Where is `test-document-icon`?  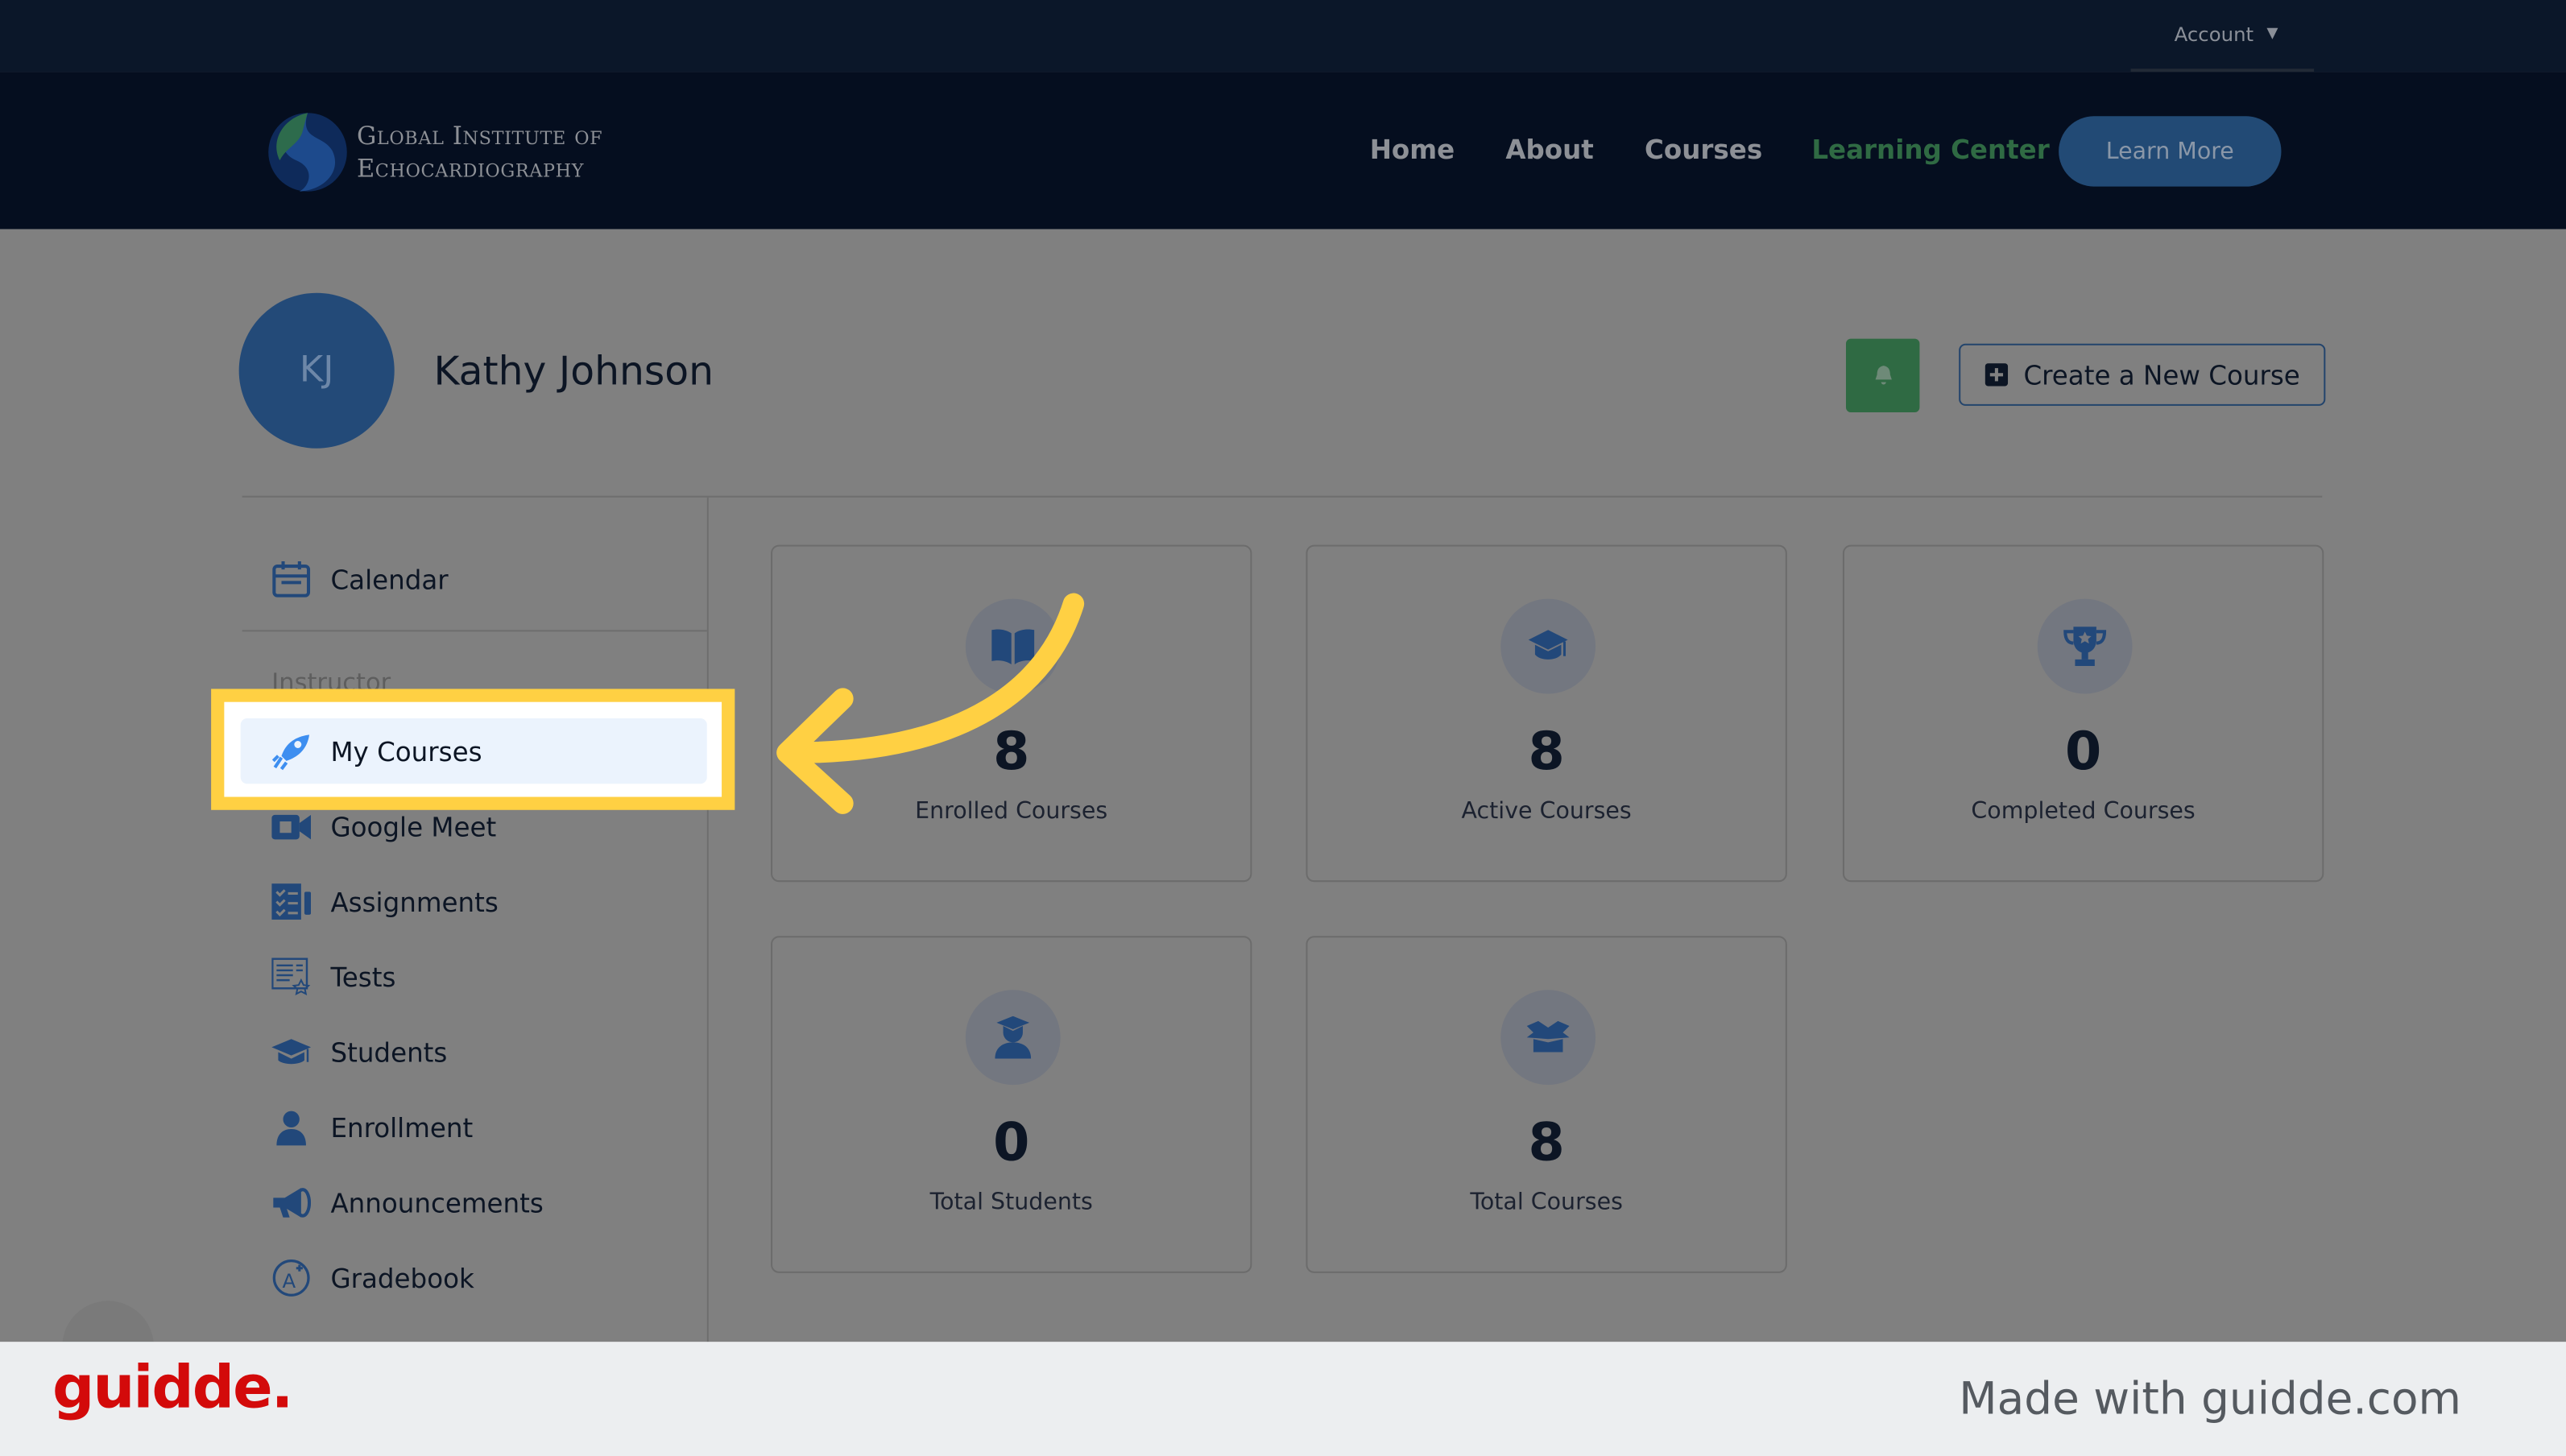
test-document-icon is located at coordinates (291, 977).